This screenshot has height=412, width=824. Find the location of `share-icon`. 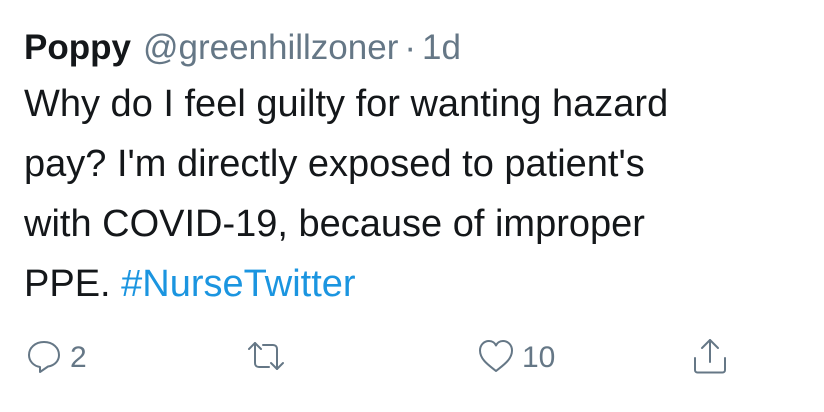

share-icon is located at coordinates (710, 358).